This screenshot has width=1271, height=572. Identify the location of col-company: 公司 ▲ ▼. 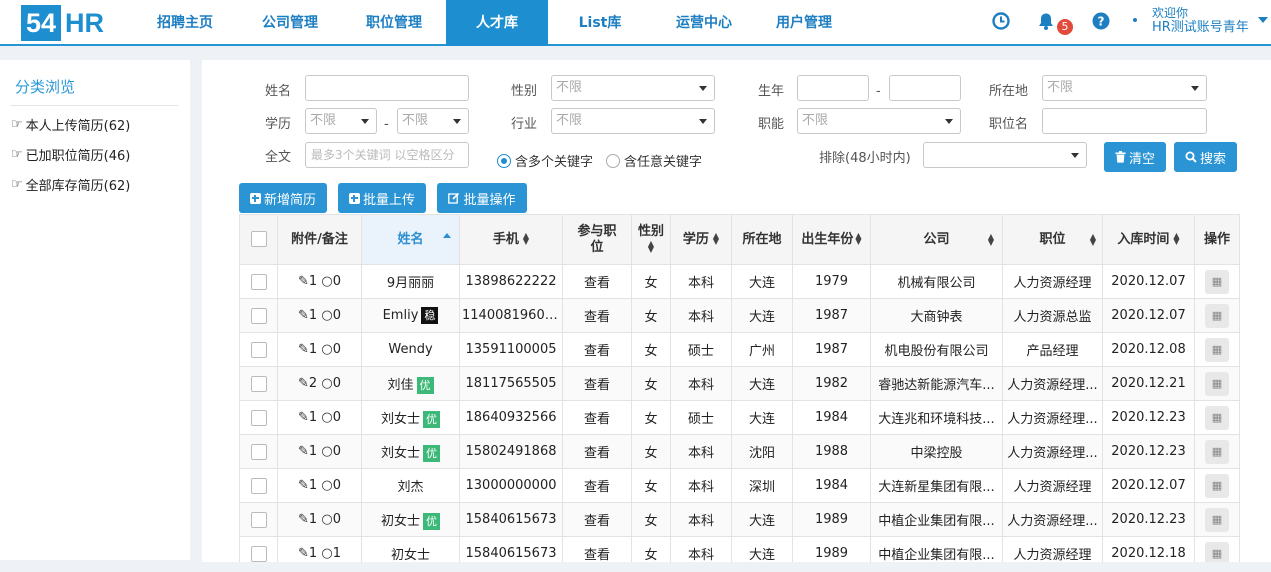
(936, 239).